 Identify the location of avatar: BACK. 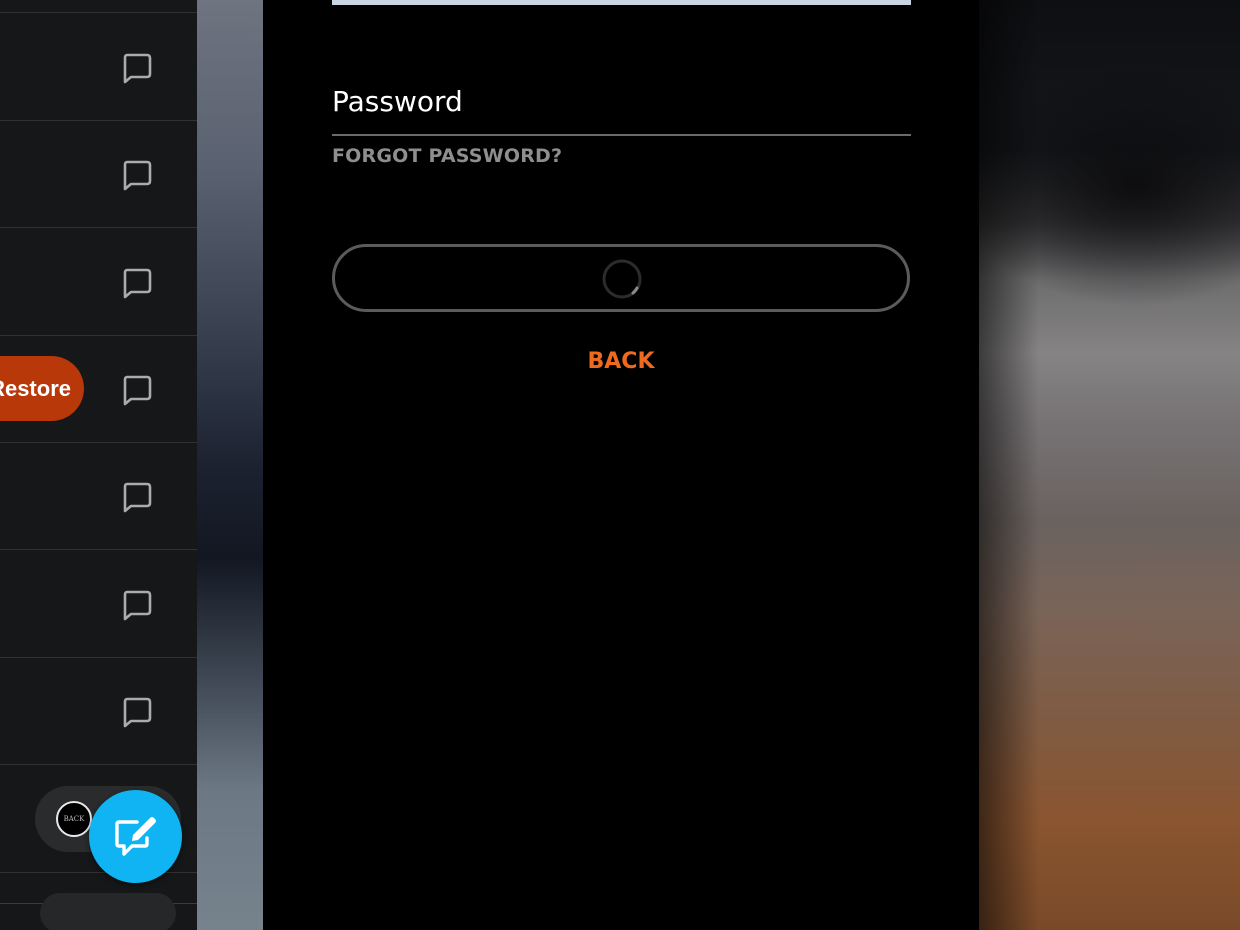
(74, 819).